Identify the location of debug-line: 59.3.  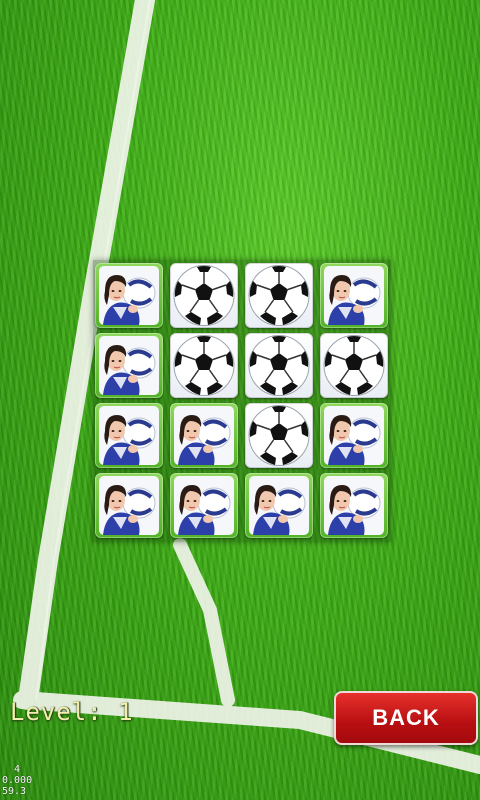
(14, 791).